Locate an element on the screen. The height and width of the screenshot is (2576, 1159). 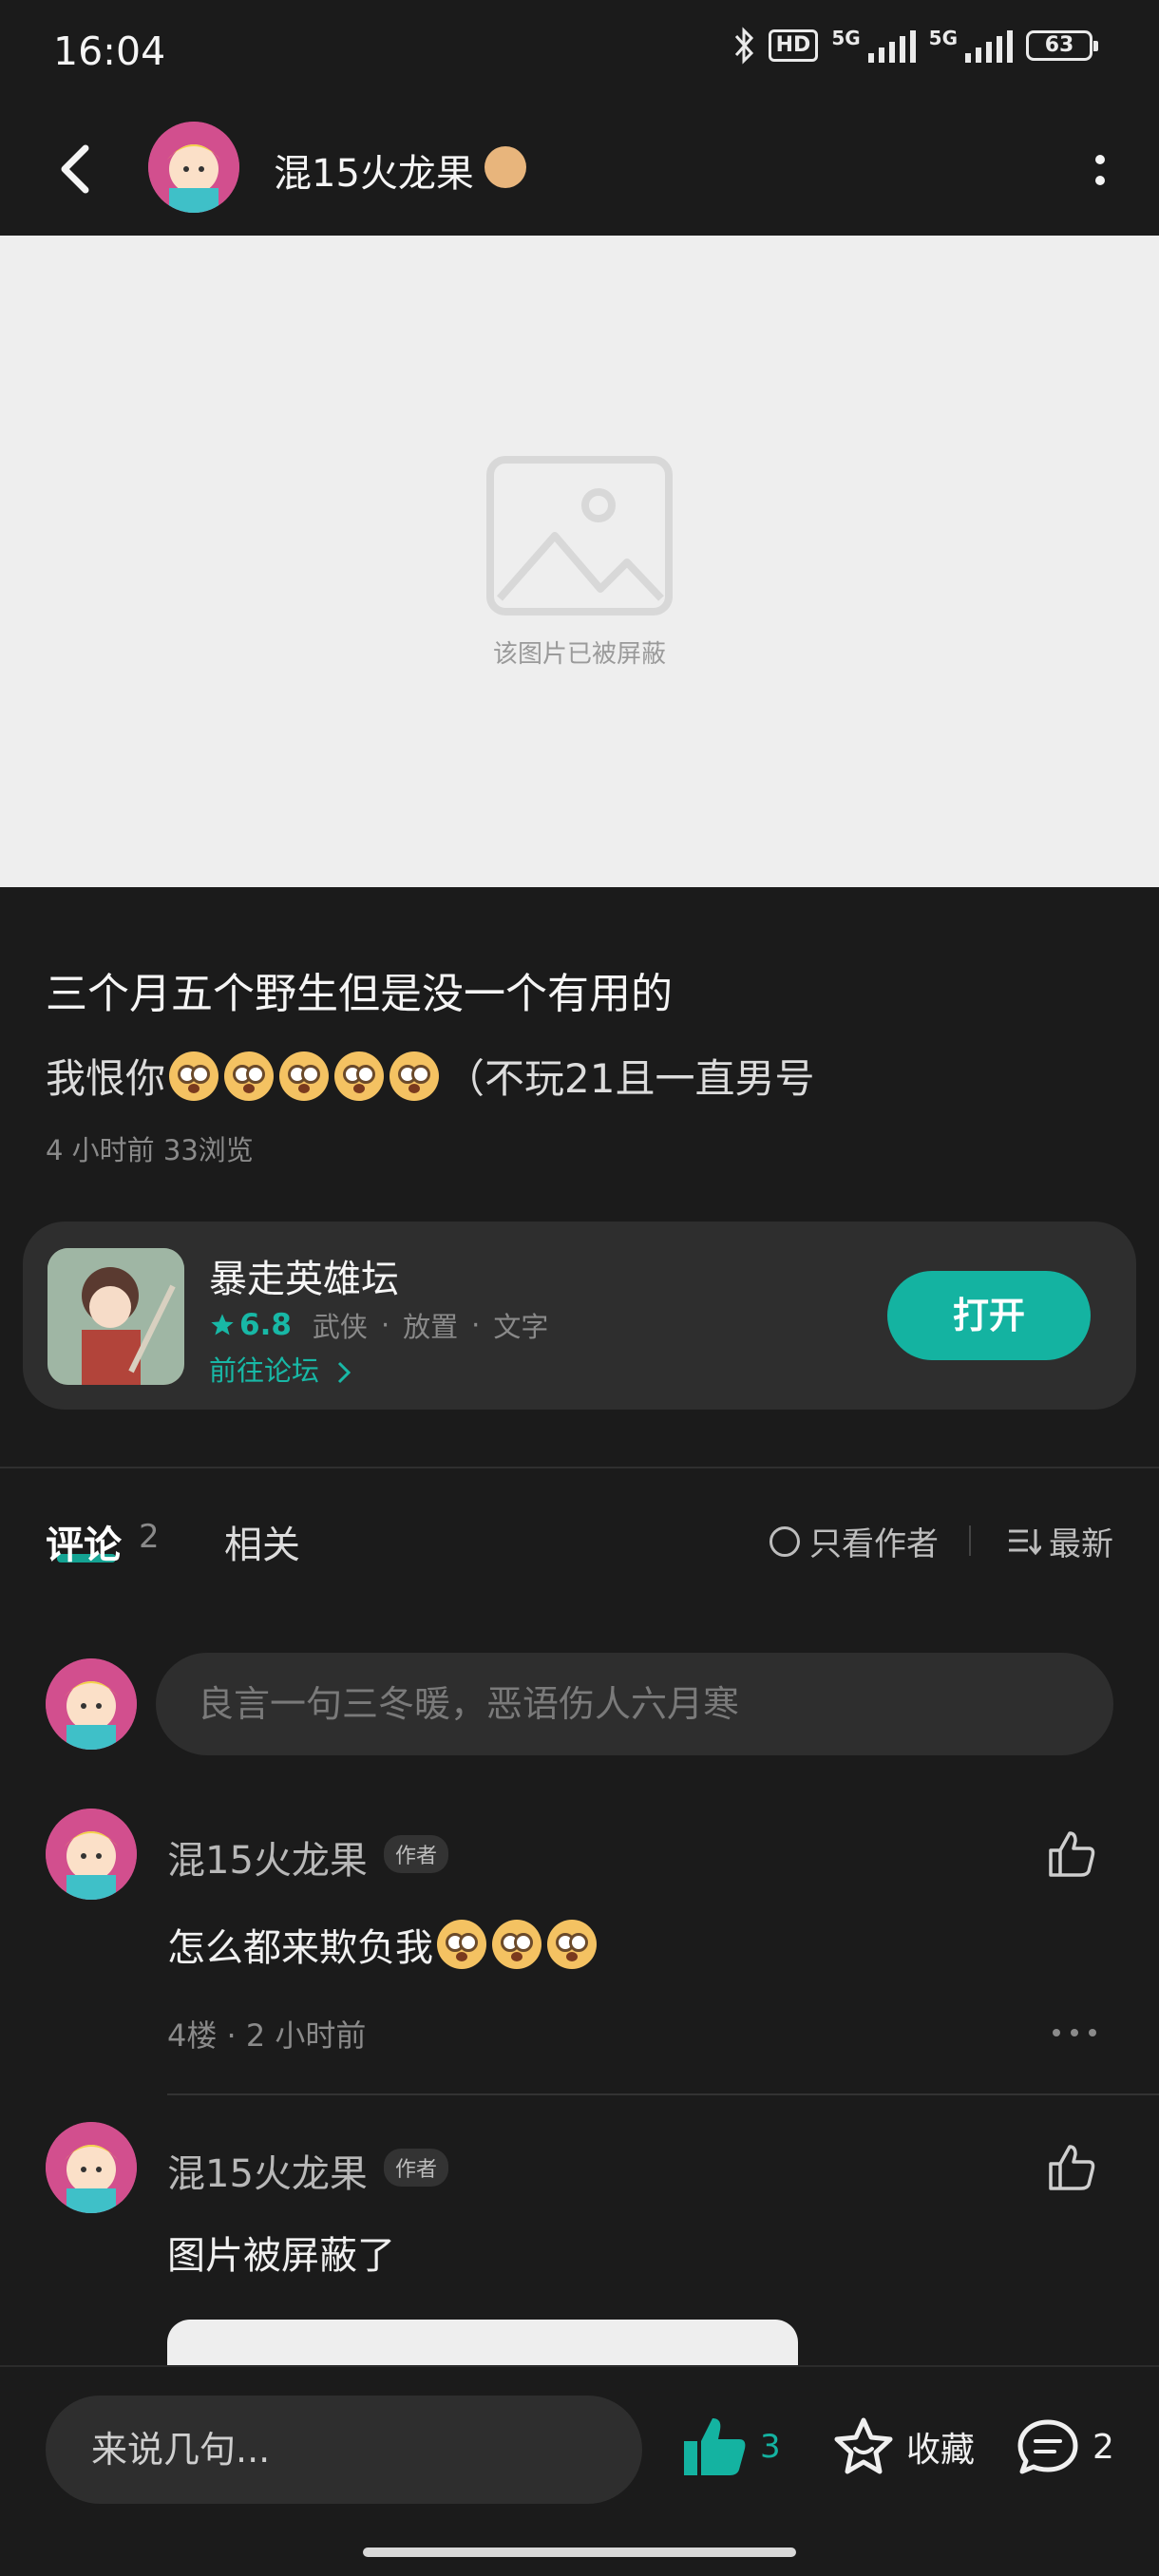
my-avatar is located at coordinates (91, 1704).